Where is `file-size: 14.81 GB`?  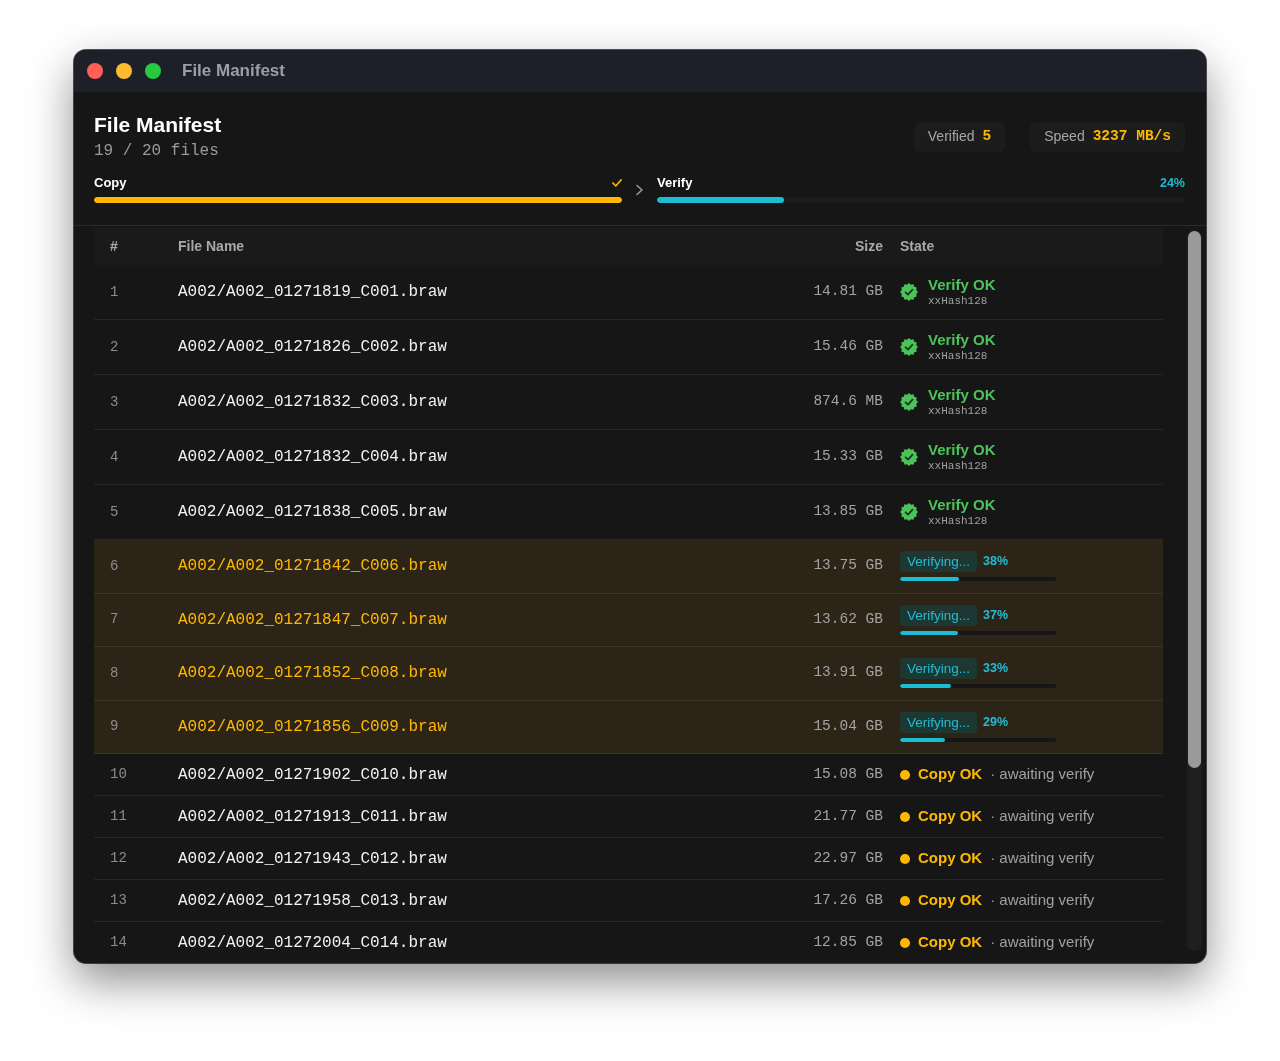
file-size: 14.81 GB is located at coordinates (848, 292).